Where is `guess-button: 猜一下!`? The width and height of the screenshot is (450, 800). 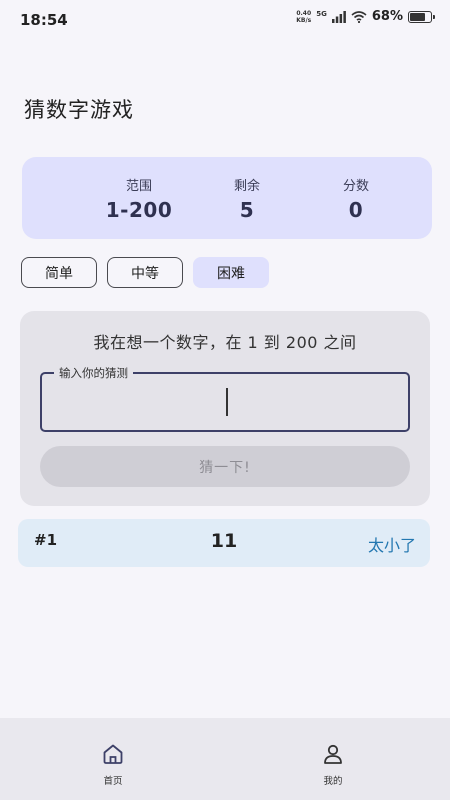 guess-button: 猜一下! is located at coordinates (225, 466).